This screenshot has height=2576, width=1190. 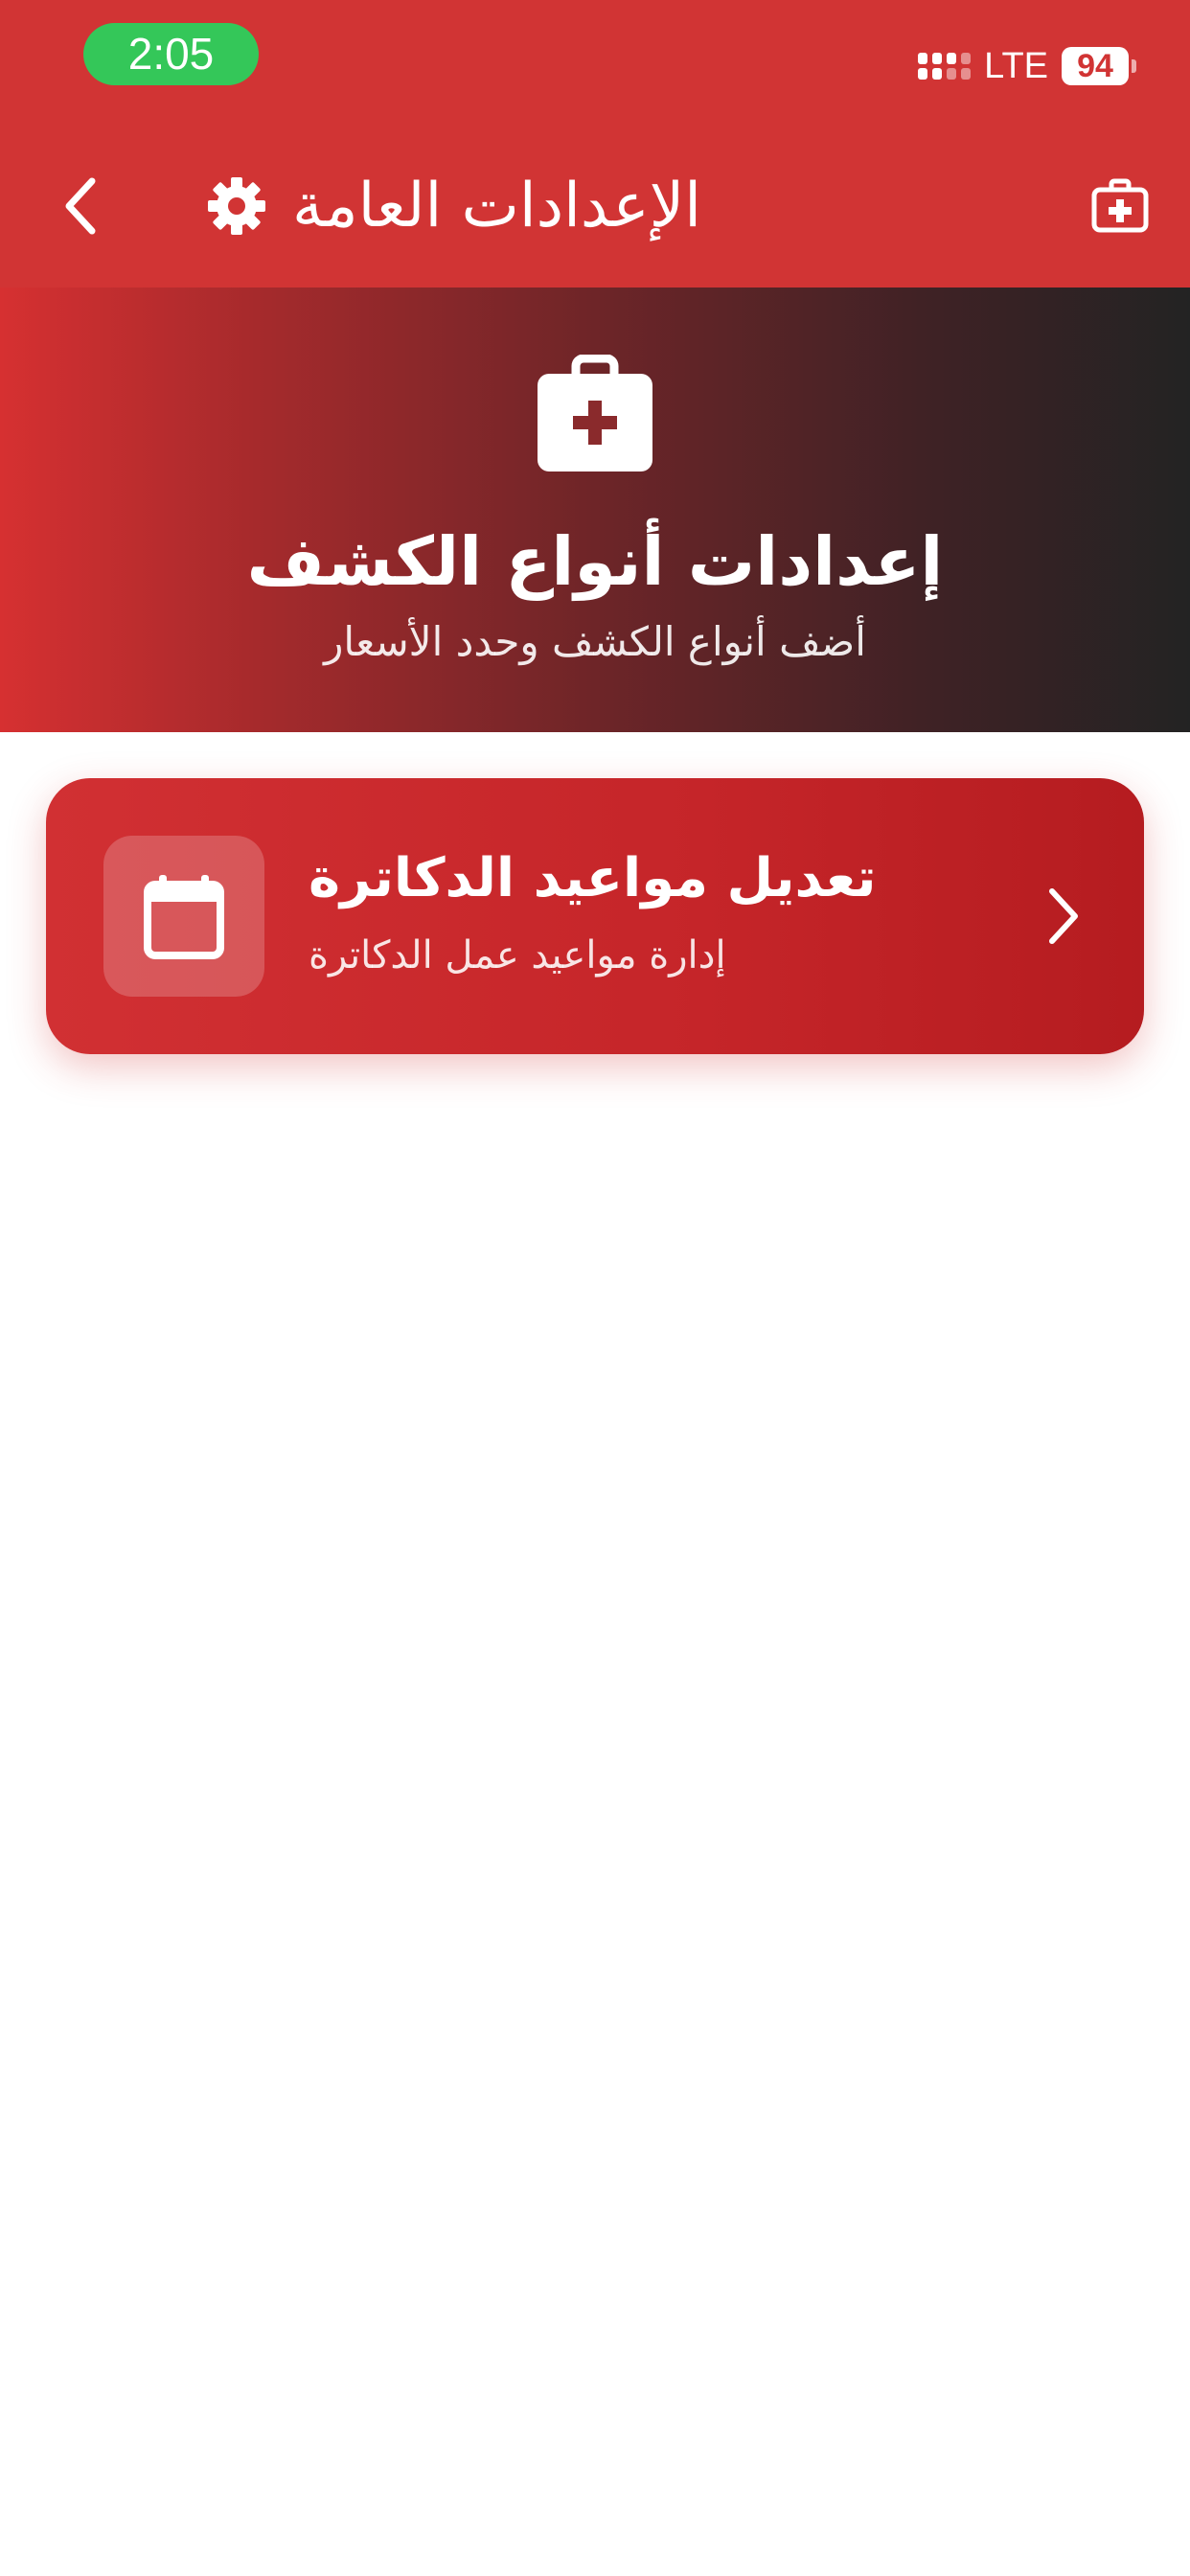 I want to click on card-icon-container, so click(x=183, y=916).